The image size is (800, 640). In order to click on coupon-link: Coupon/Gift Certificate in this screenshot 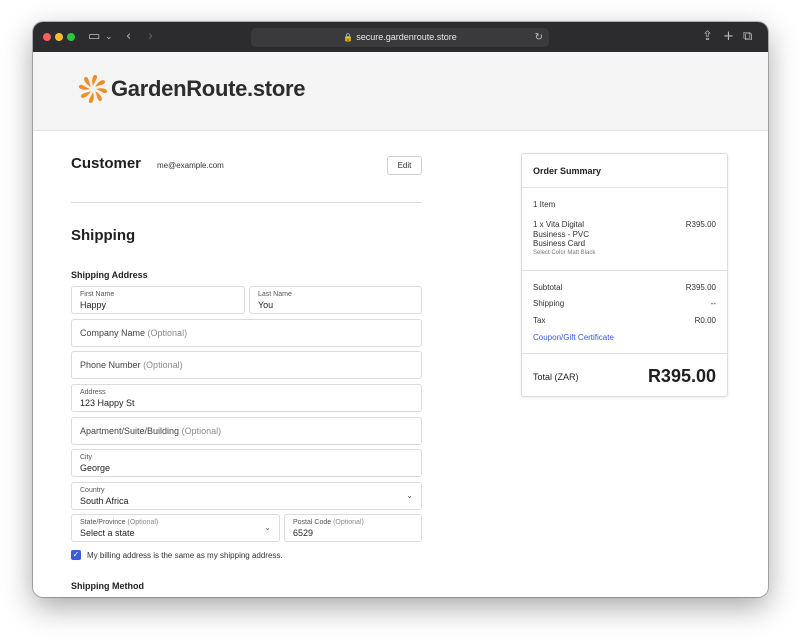, I will do `click(573, 337)`.